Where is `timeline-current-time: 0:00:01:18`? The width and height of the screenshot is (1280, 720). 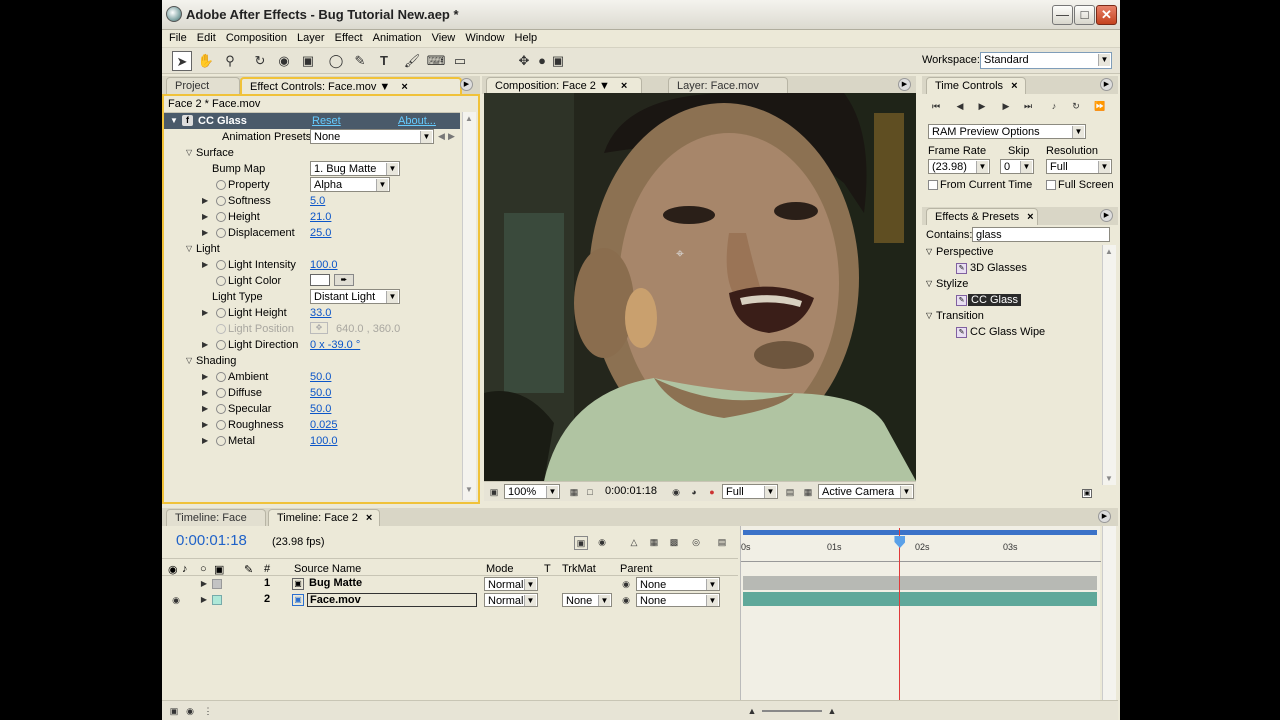
timeline-current-time: 0:00:01:18 is located at coordinates (211, 540).